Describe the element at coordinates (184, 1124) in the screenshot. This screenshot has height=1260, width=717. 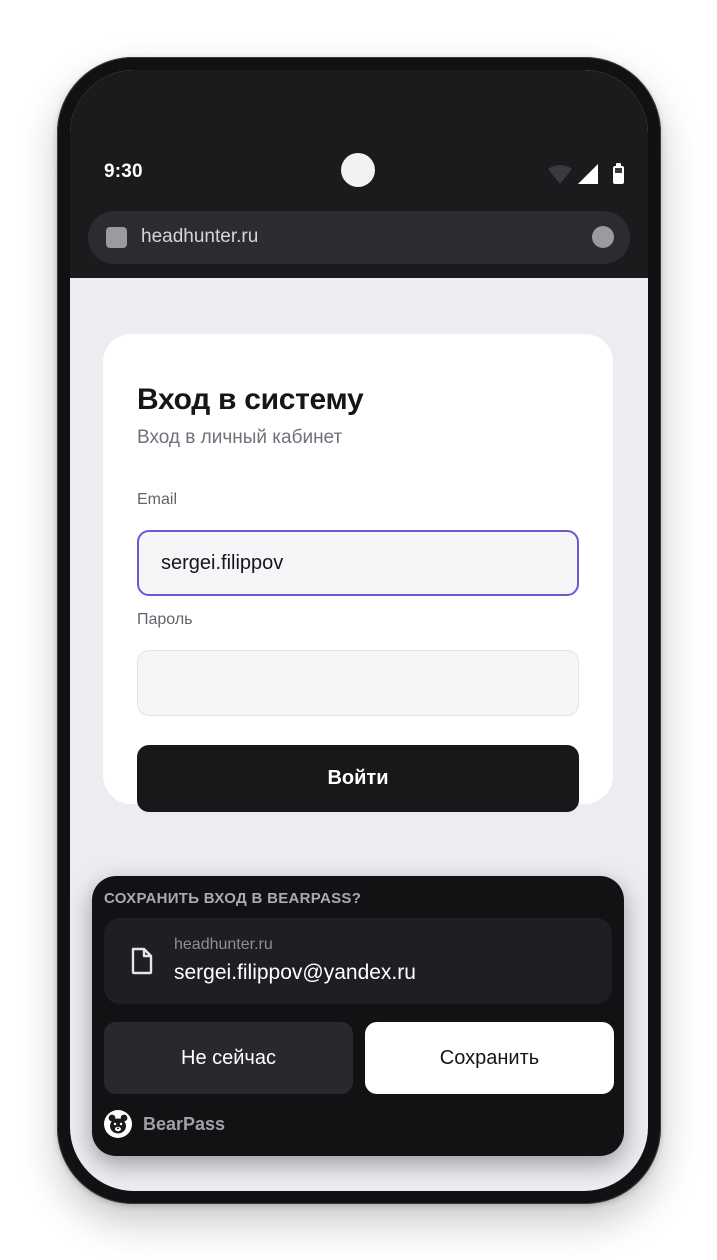
I see `brand-name: BearPass` at that location.